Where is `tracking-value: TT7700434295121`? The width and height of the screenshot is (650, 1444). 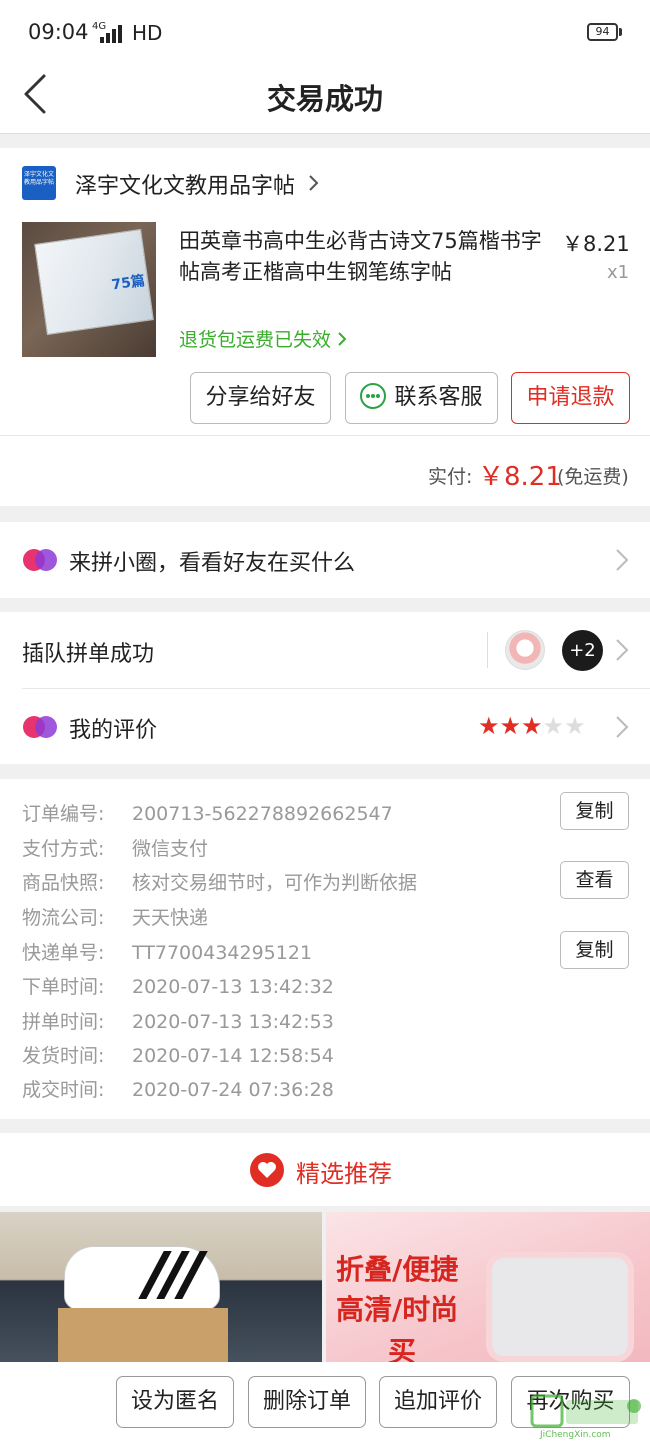
tracking-value: TT7700434295121 is located at coordinates (222, 953).